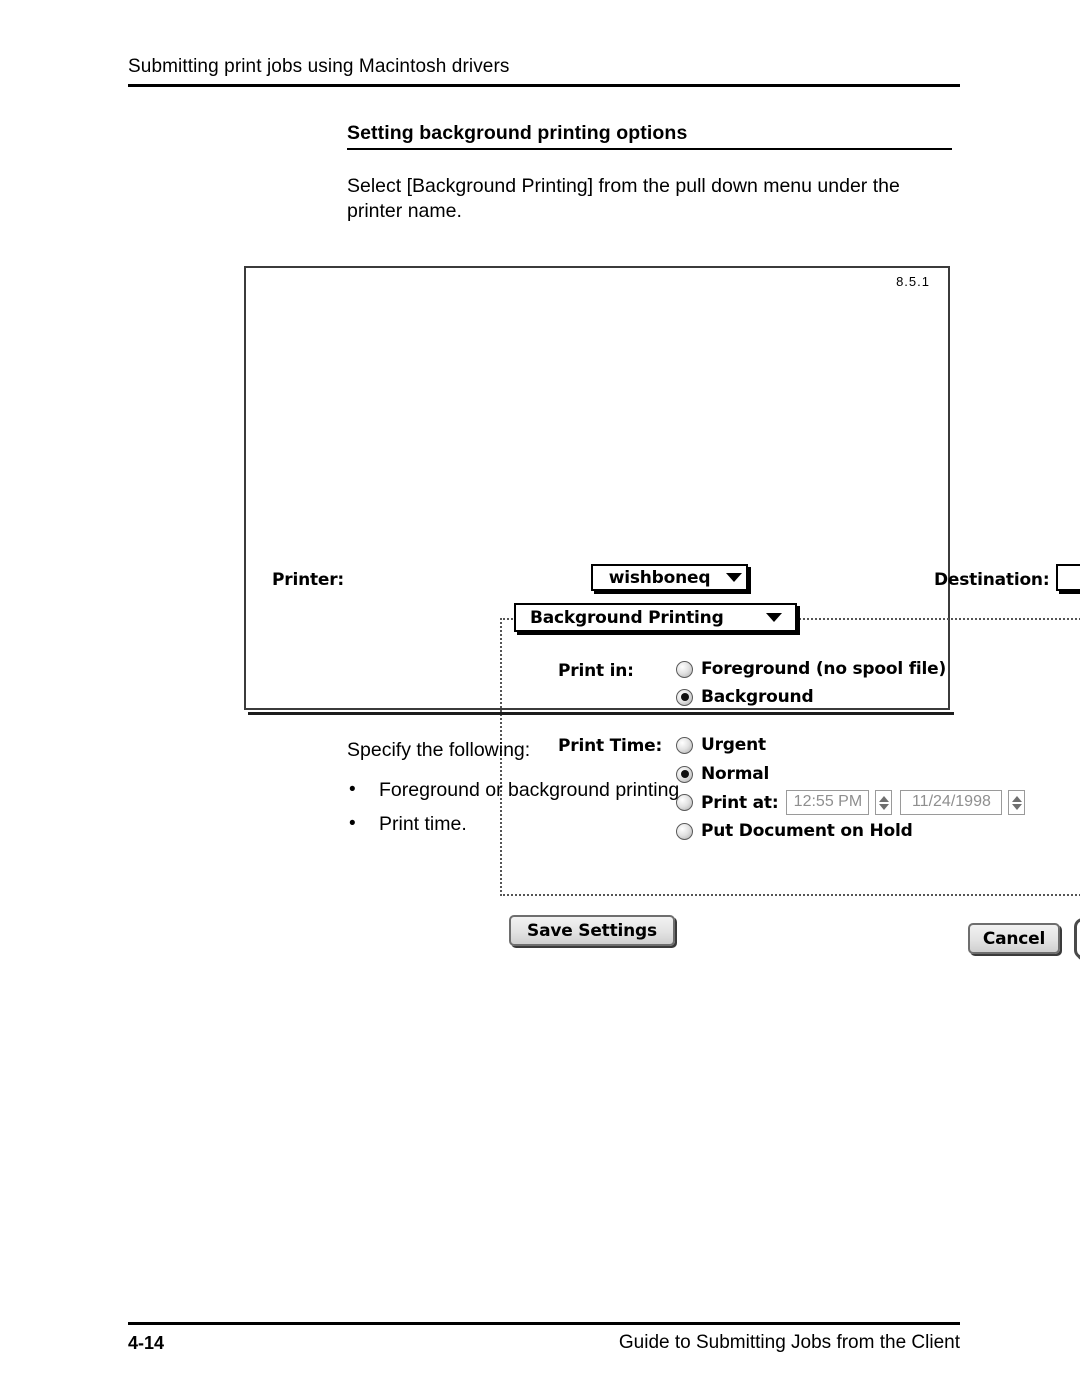  Describe the element at coordinates (544, 1323) in the screenshot. I see `footer-rule` at that location.